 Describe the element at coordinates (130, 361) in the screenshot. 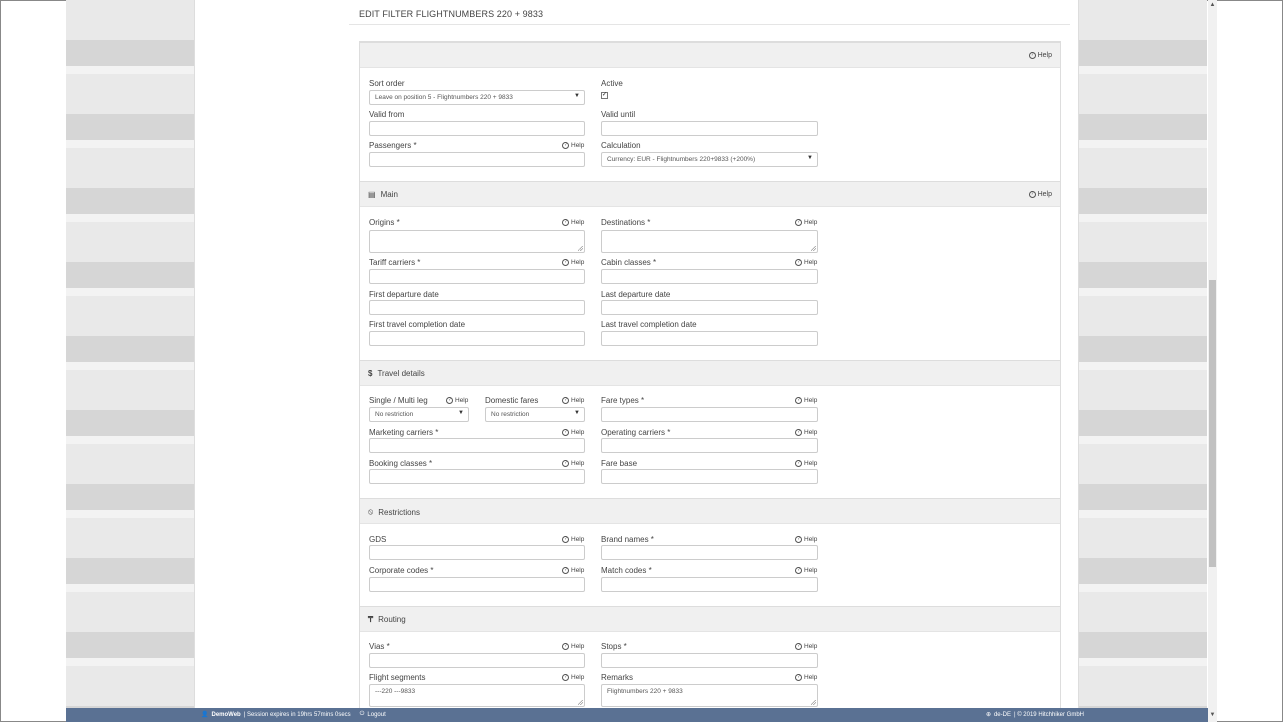

I see `background-left` at that location.